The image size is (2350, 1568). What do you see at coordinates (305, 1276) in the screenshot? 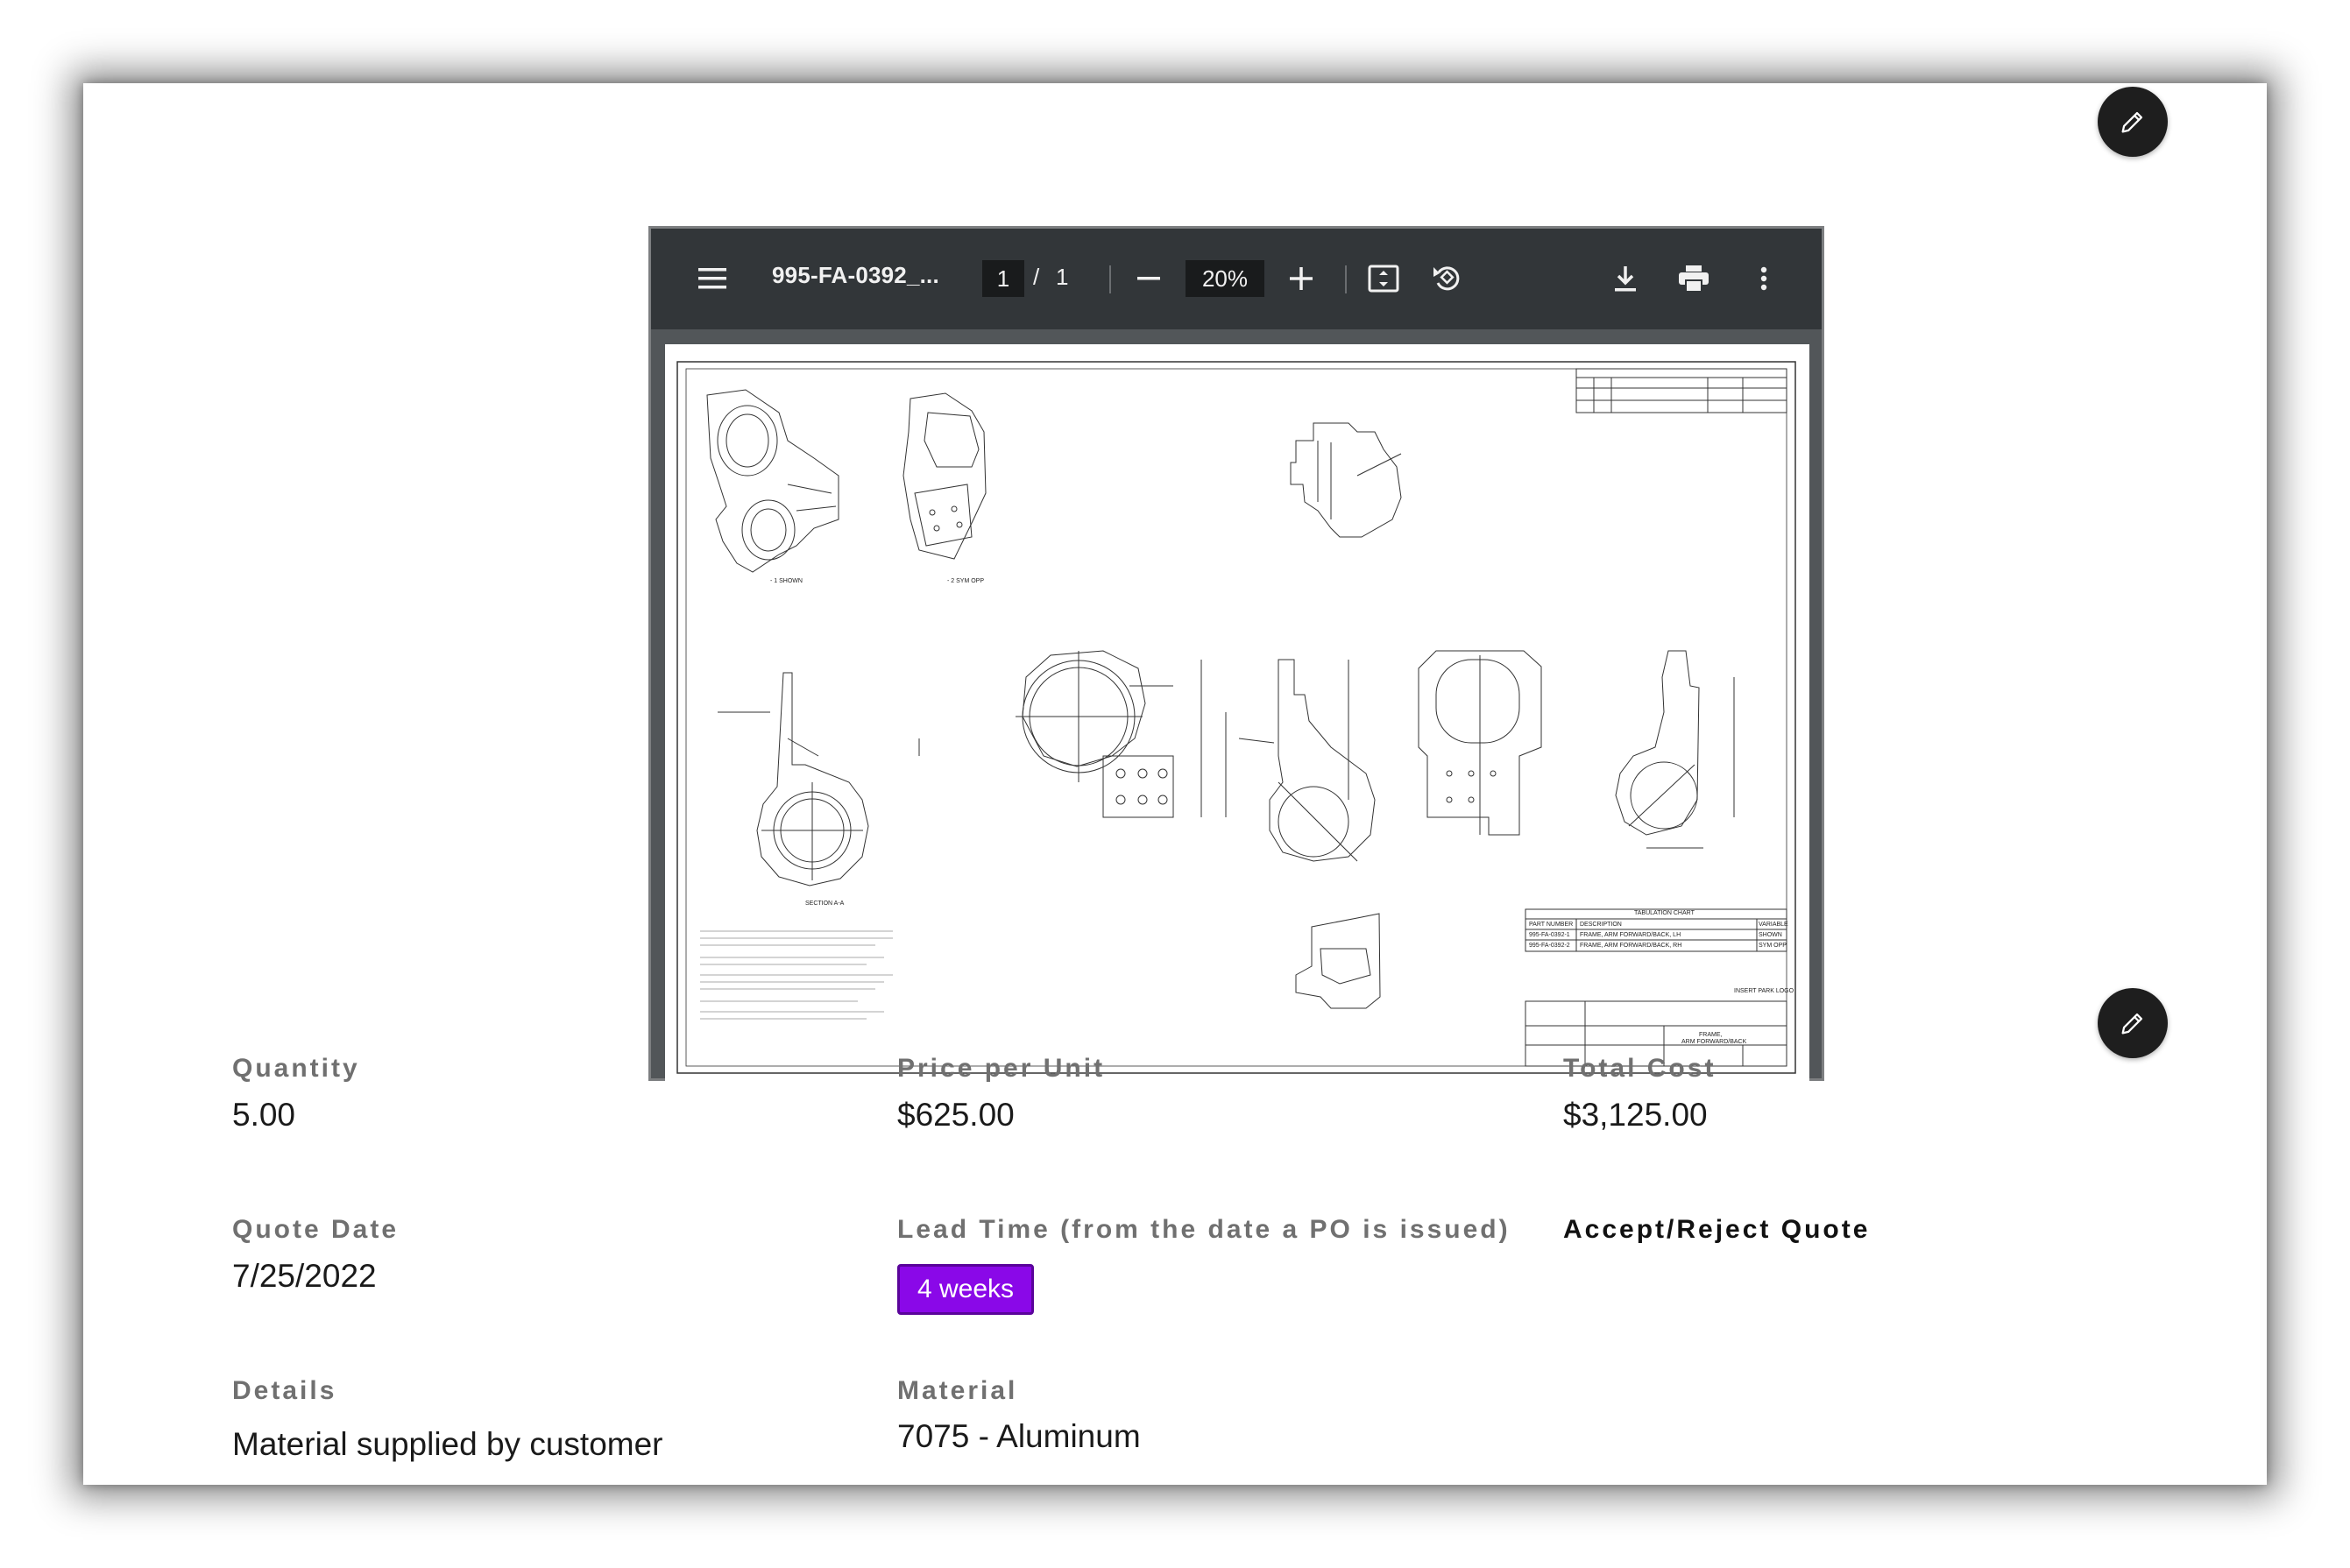
I see `quote-date-value: 7/25/2022` at bounding box center [305, 1276].